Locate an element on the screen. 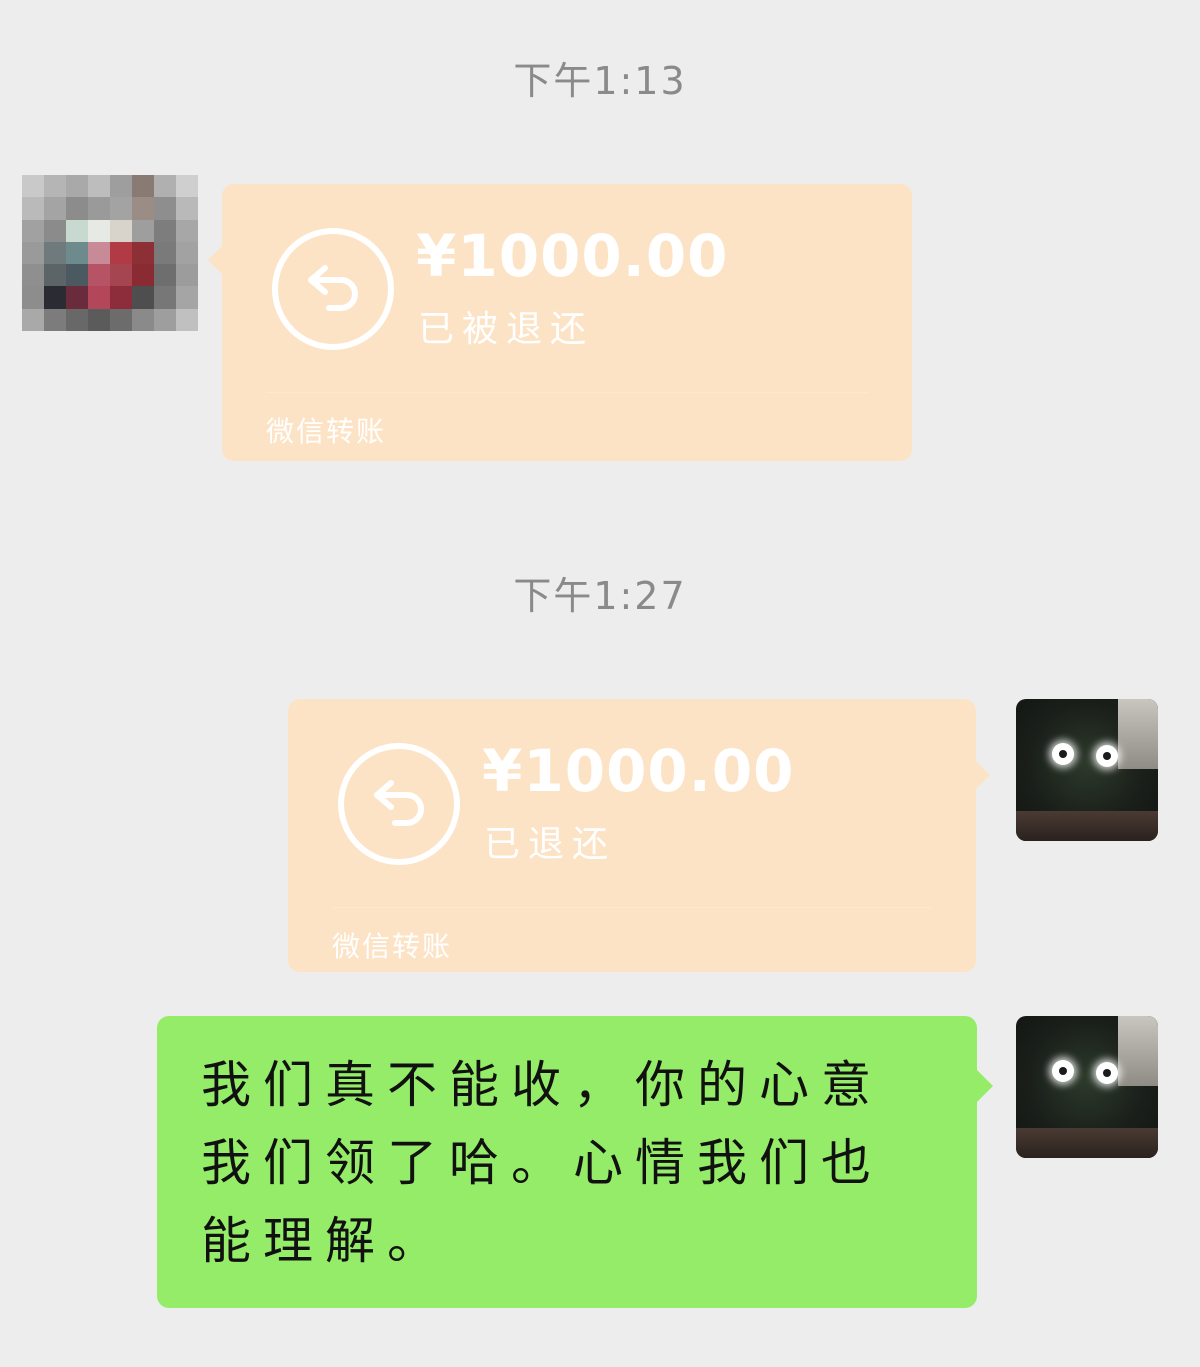  contact-avatar is located at coordinates (110, 253).